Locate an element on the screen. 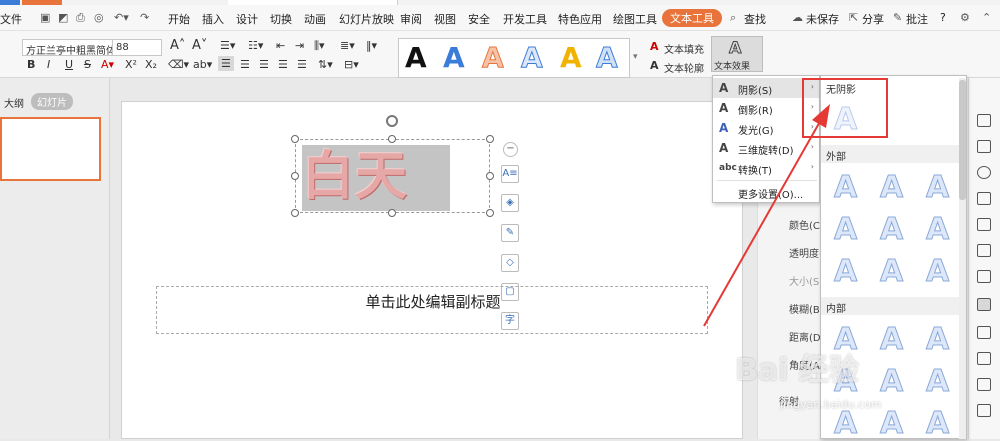  settings-panel-icon is located at coordinates (984, 304).